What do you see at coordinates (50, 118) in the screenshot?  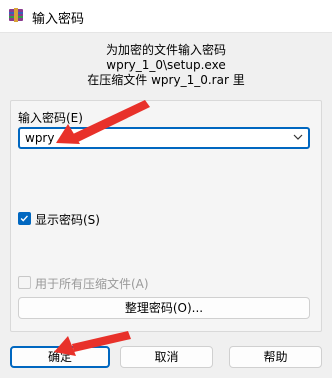 I see `password-label: 输入密码(E)` at bounding box center [50, 118].